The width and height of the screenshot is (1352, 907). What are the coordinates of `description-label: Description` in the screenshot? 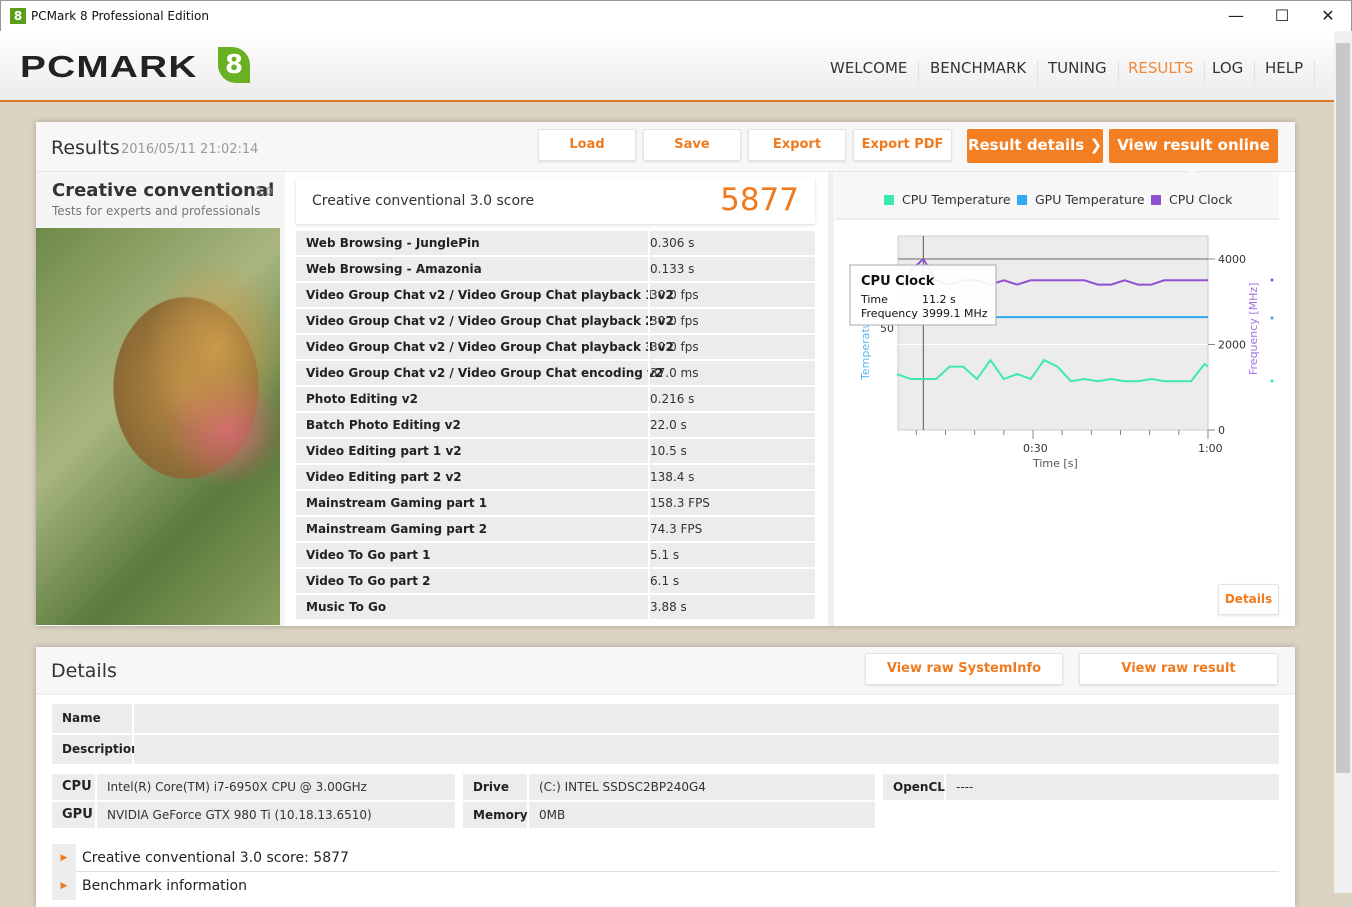 It's located at (96, 749).